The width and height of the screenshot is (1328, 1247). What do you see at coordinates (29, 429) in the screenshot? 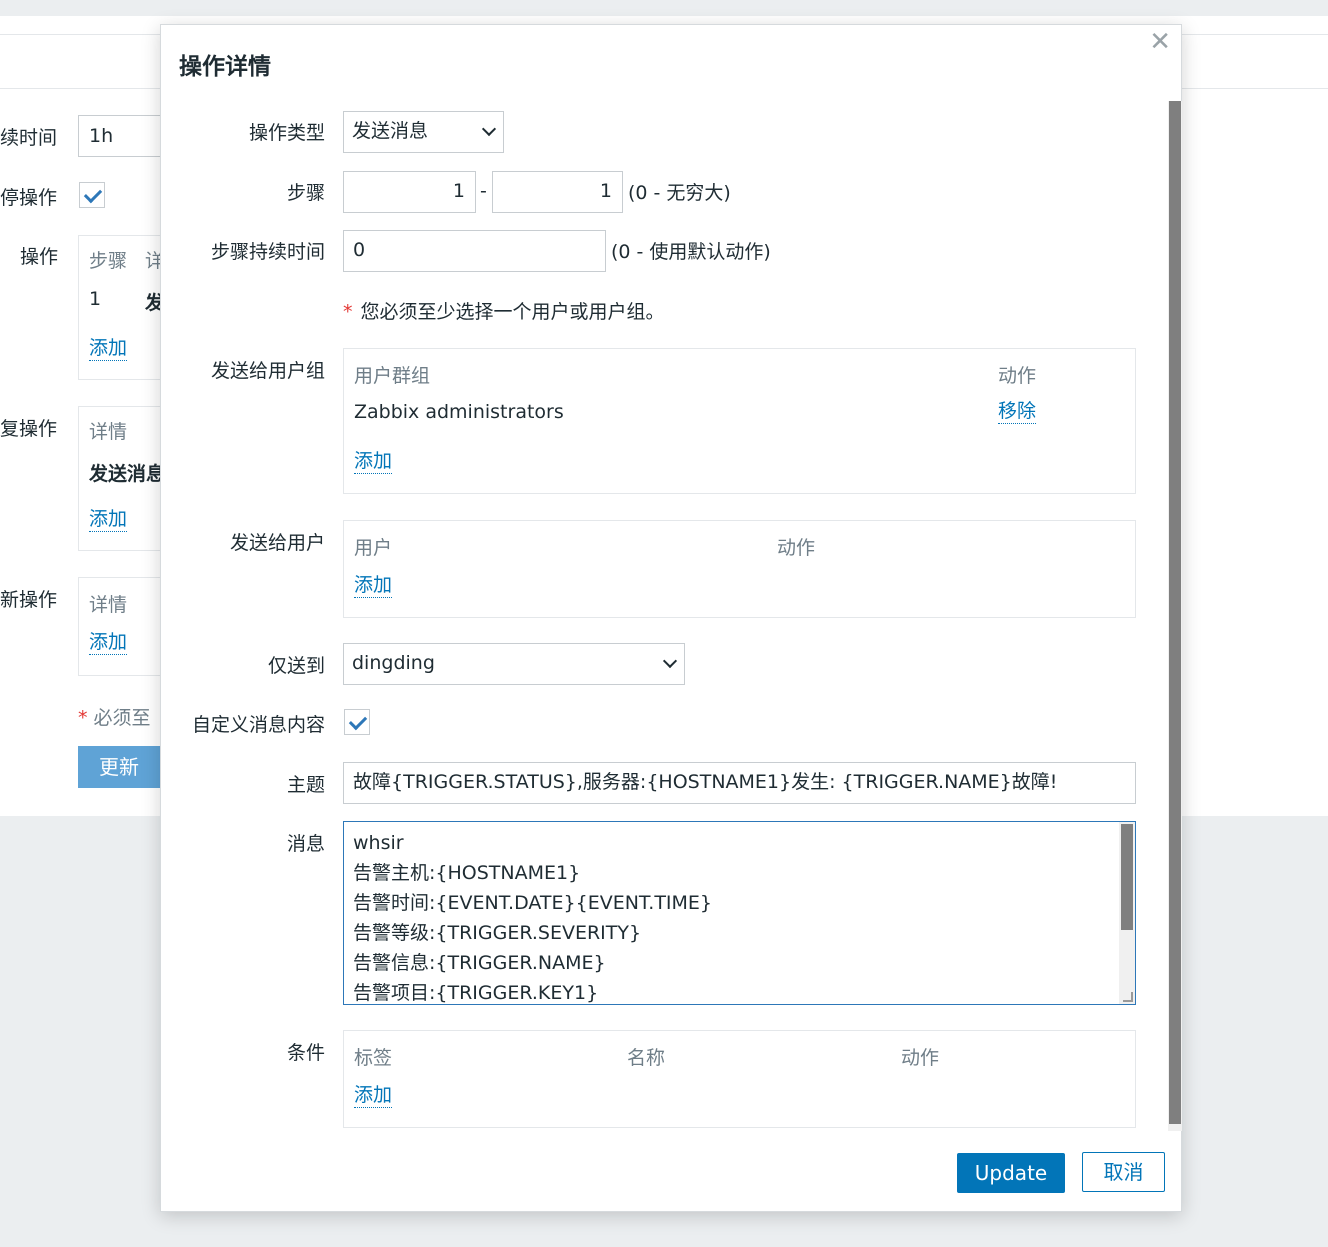
I see `bg-label-recovery: 复操作` at bounding box center [29, 429].